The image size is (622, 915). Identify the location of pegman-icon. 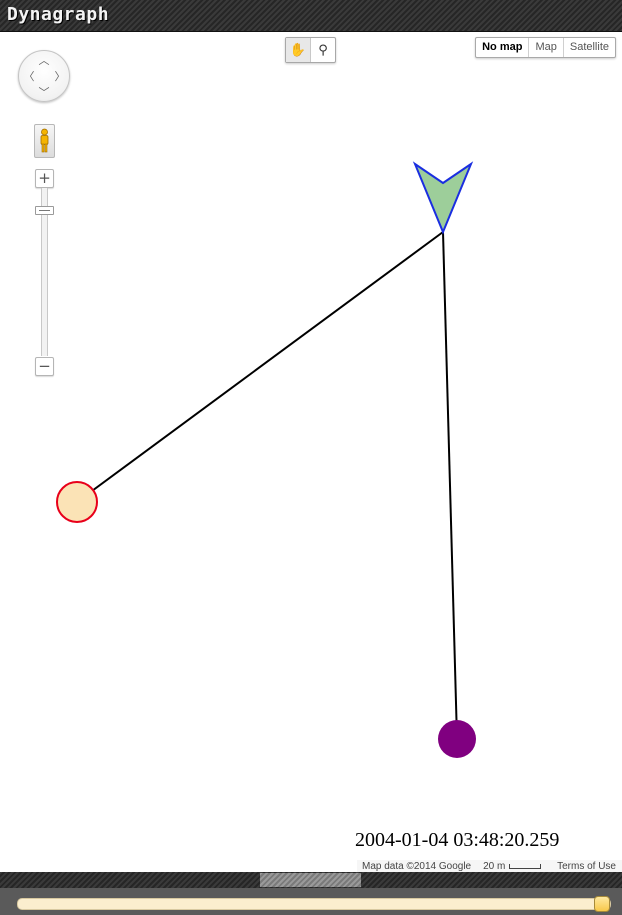
(44, 140).